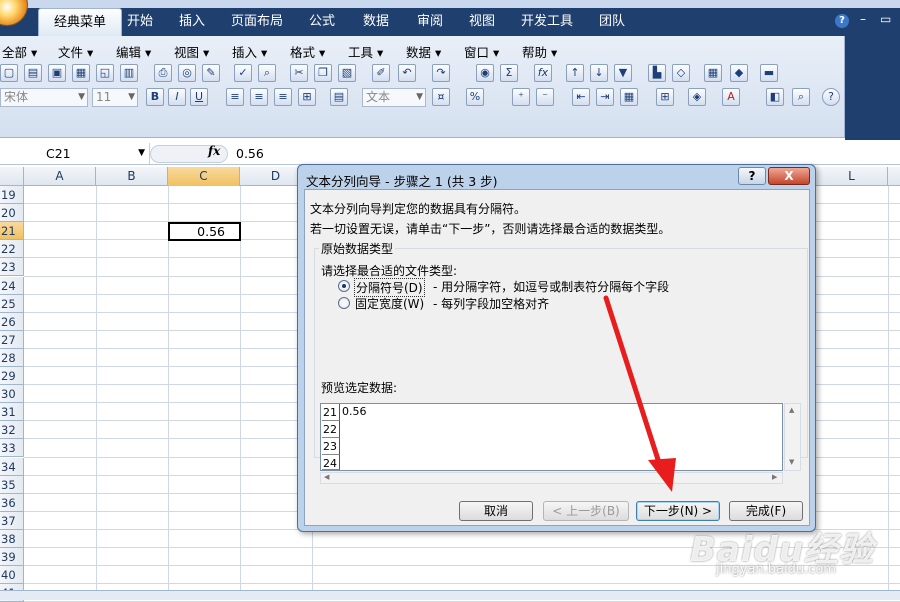  I want to click on row-header: 20, so click(12, 213).